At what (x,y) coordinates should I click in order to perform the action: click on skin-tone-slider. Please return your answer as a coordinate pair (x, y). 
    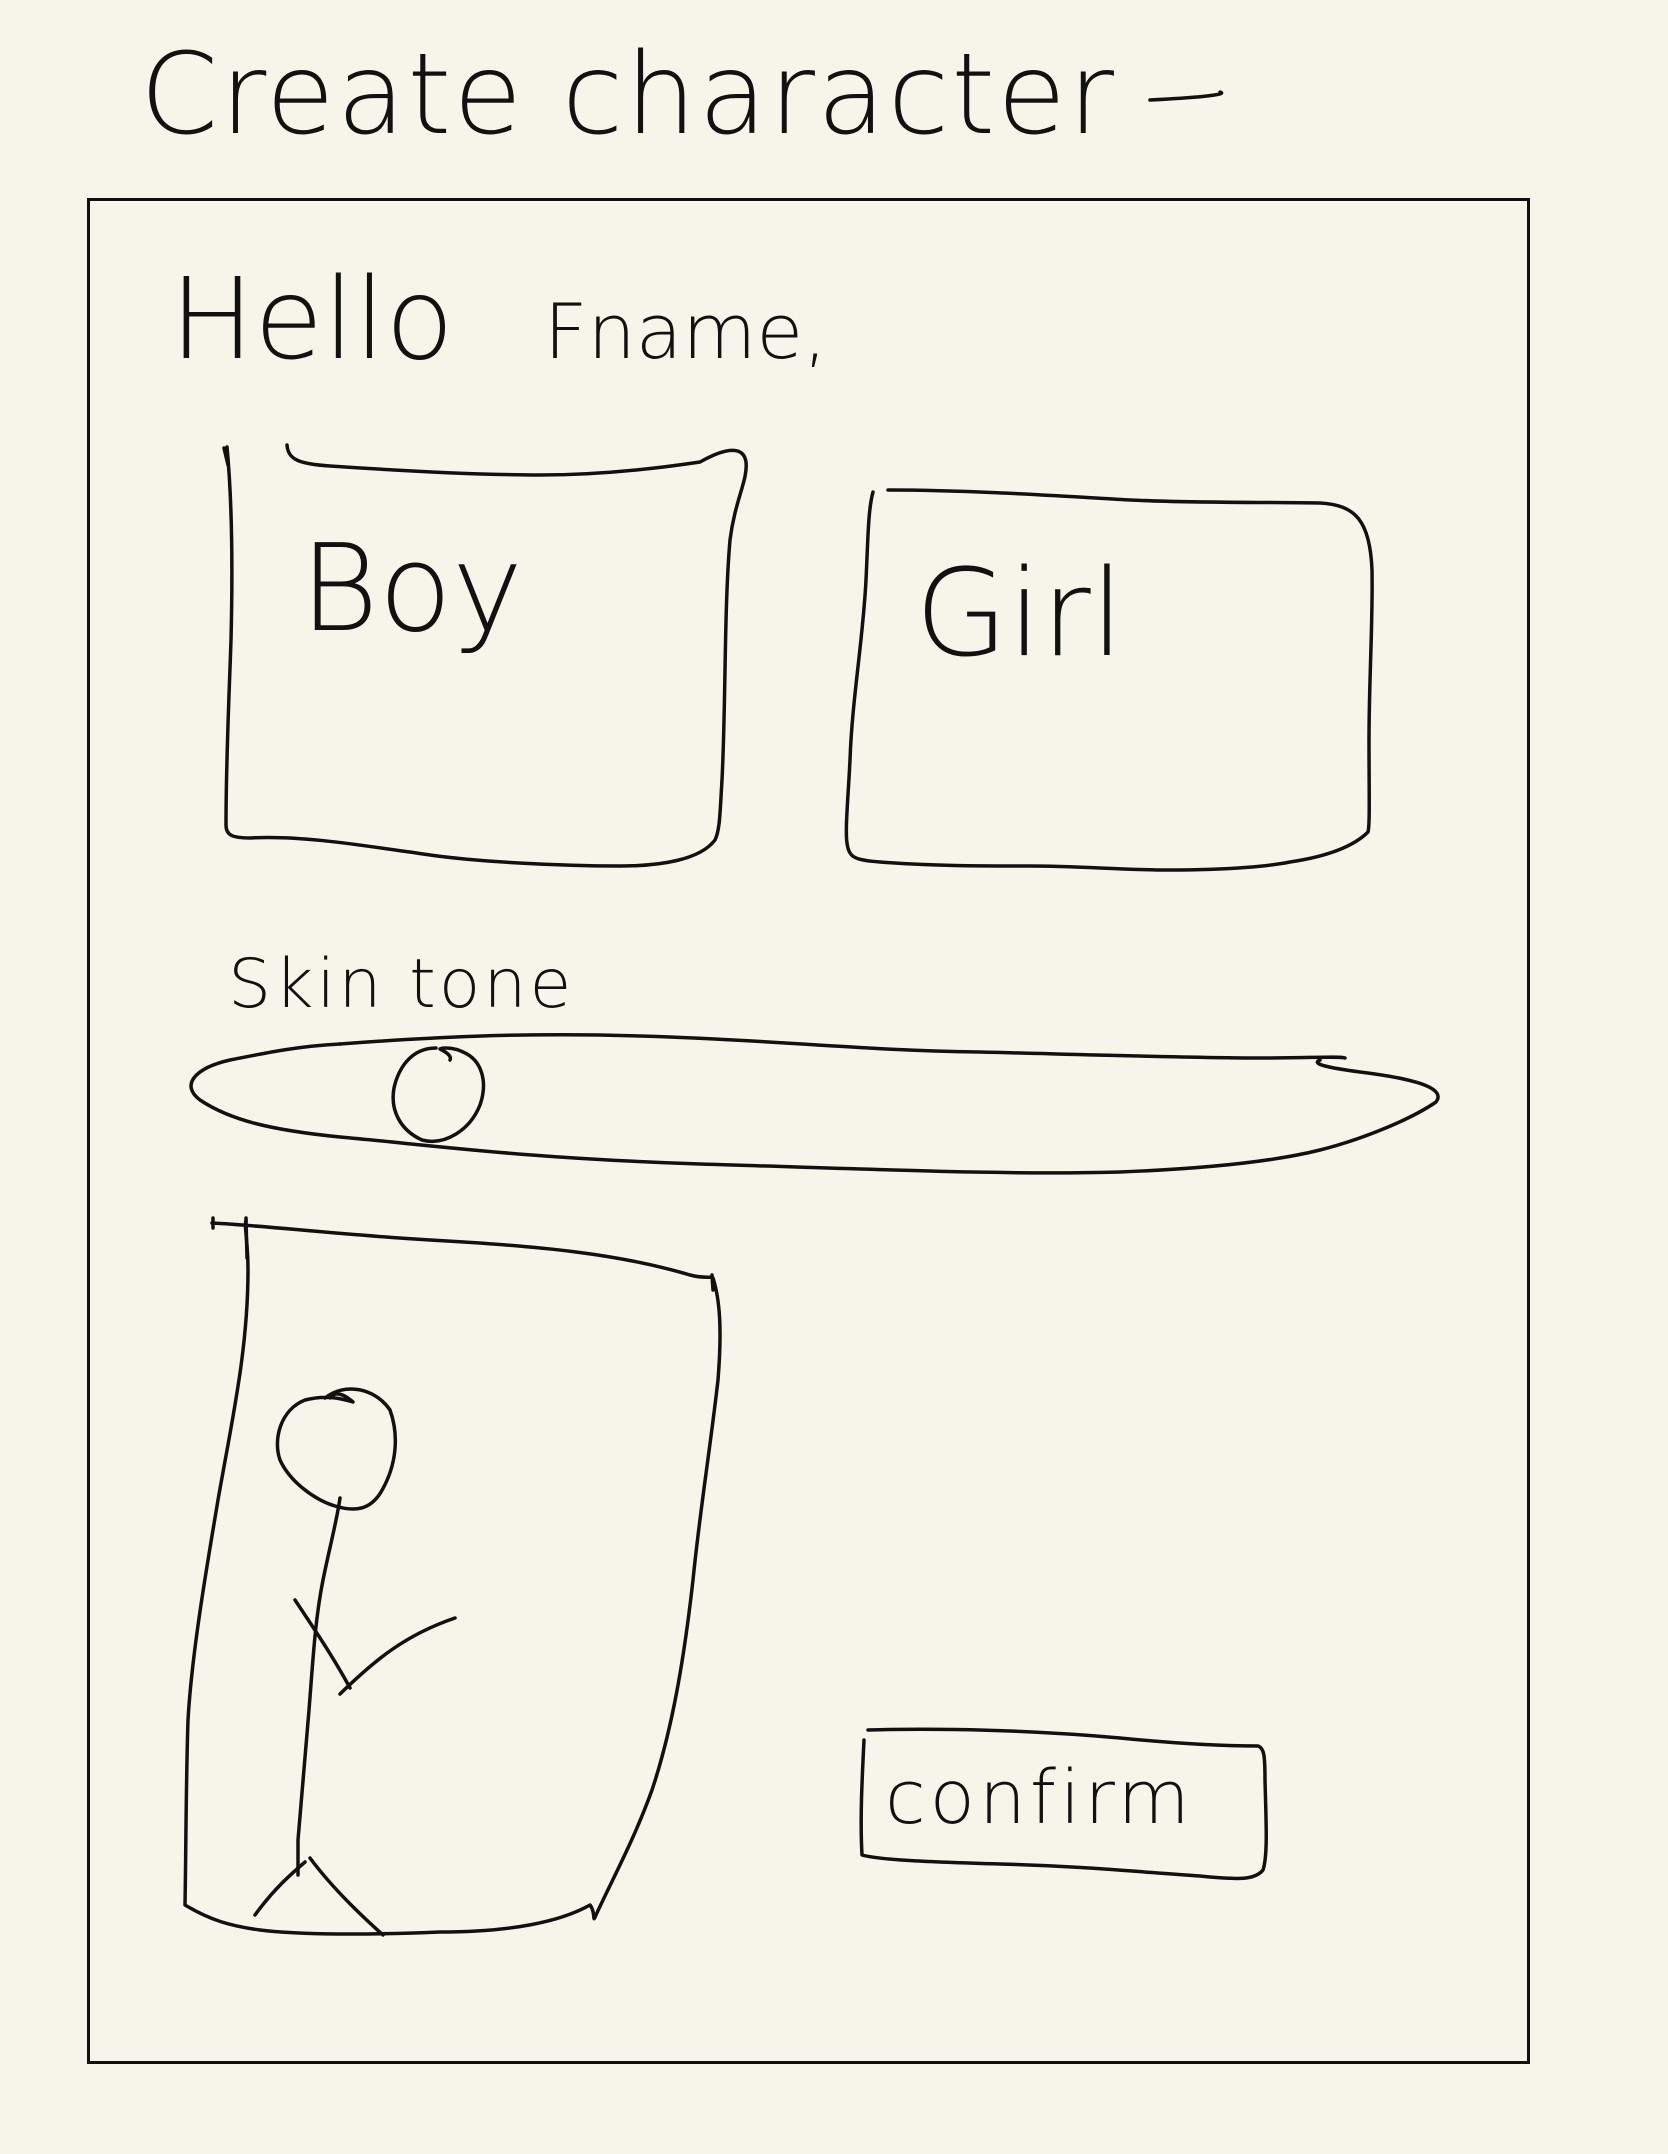
    Looking at the image, I should click on (815, 1107).